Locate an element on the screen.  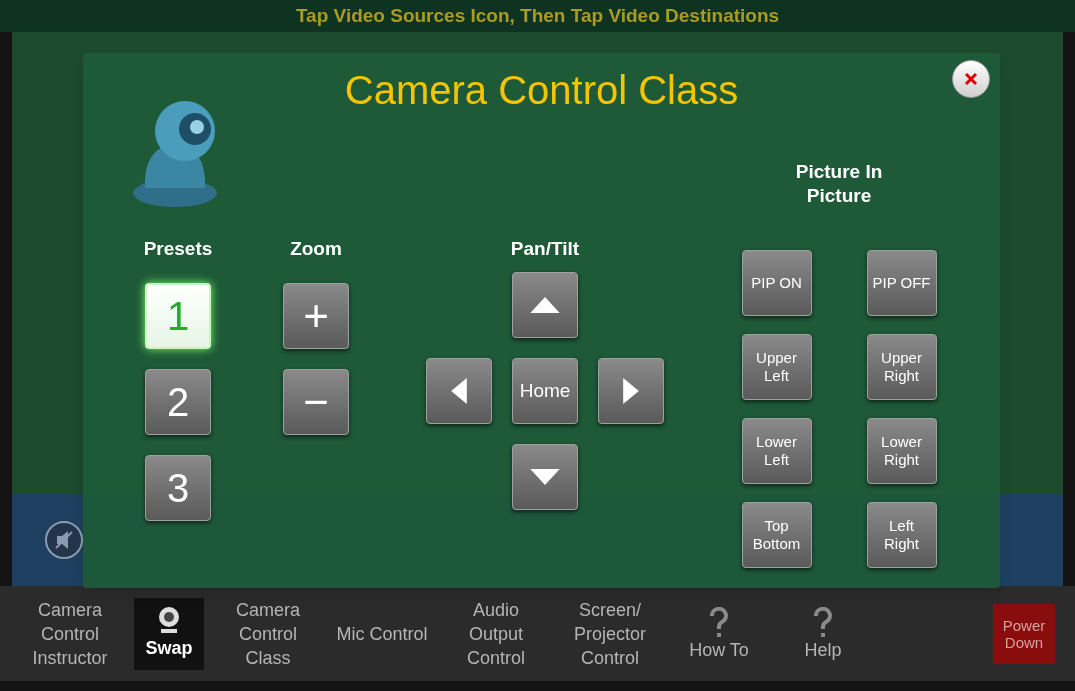
section-heading: Picture In Picture is located at coordinates (839, 184).